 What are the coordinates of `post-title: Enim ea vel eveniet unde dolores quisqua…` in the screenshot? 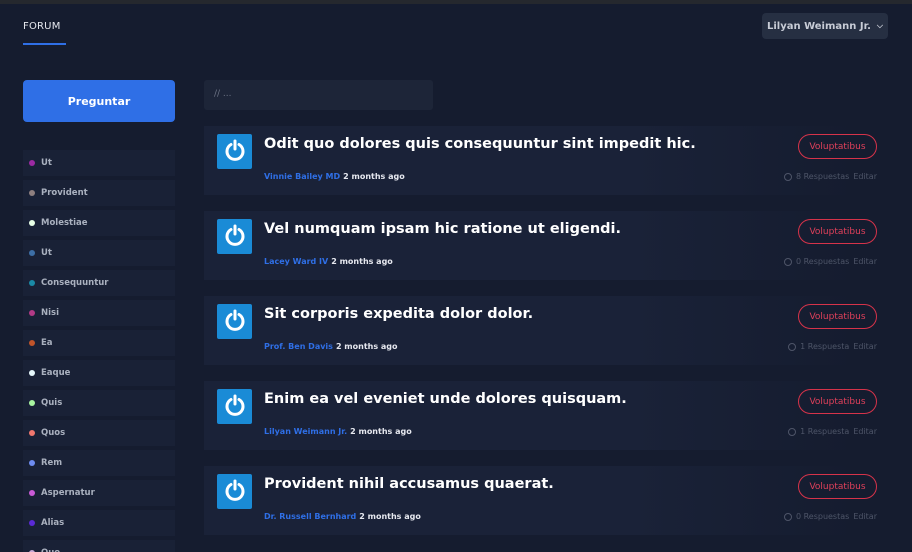 It's located at (445, 399).